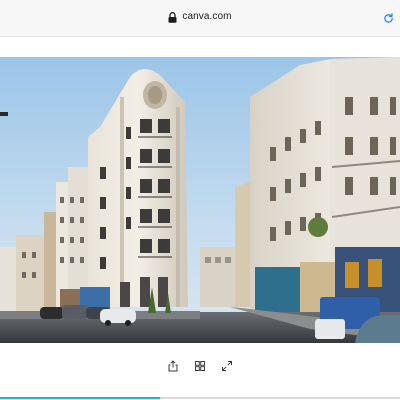 This screenshot has height=400, width=400. What do you see at coordinates (388, 18) in the screenshot?
I see `reload-icon` at bounding box center [388, 18].